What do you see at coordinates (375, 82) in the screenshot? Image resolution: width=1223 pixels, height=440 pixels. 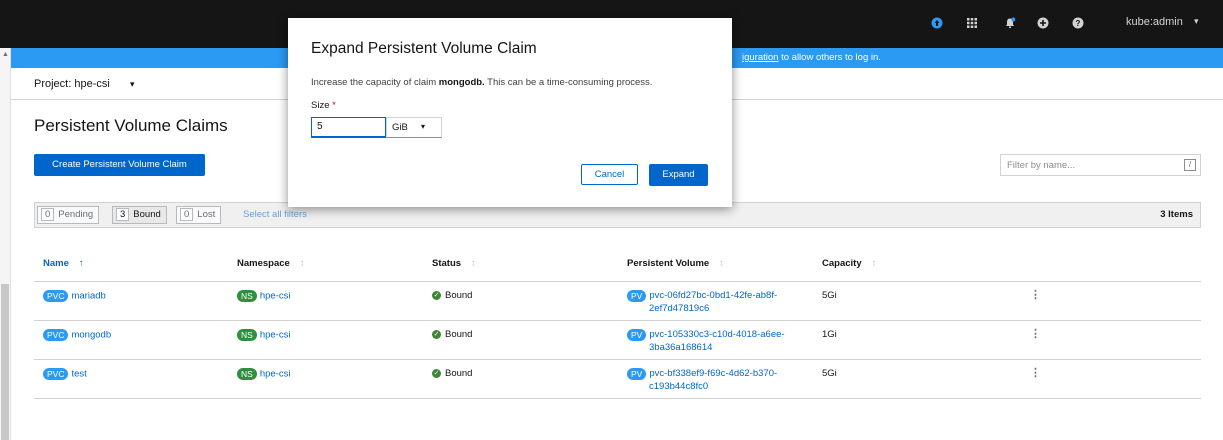 I see `desc-prefix: Increase the capacity of claim` at bounding box center [375, 82].